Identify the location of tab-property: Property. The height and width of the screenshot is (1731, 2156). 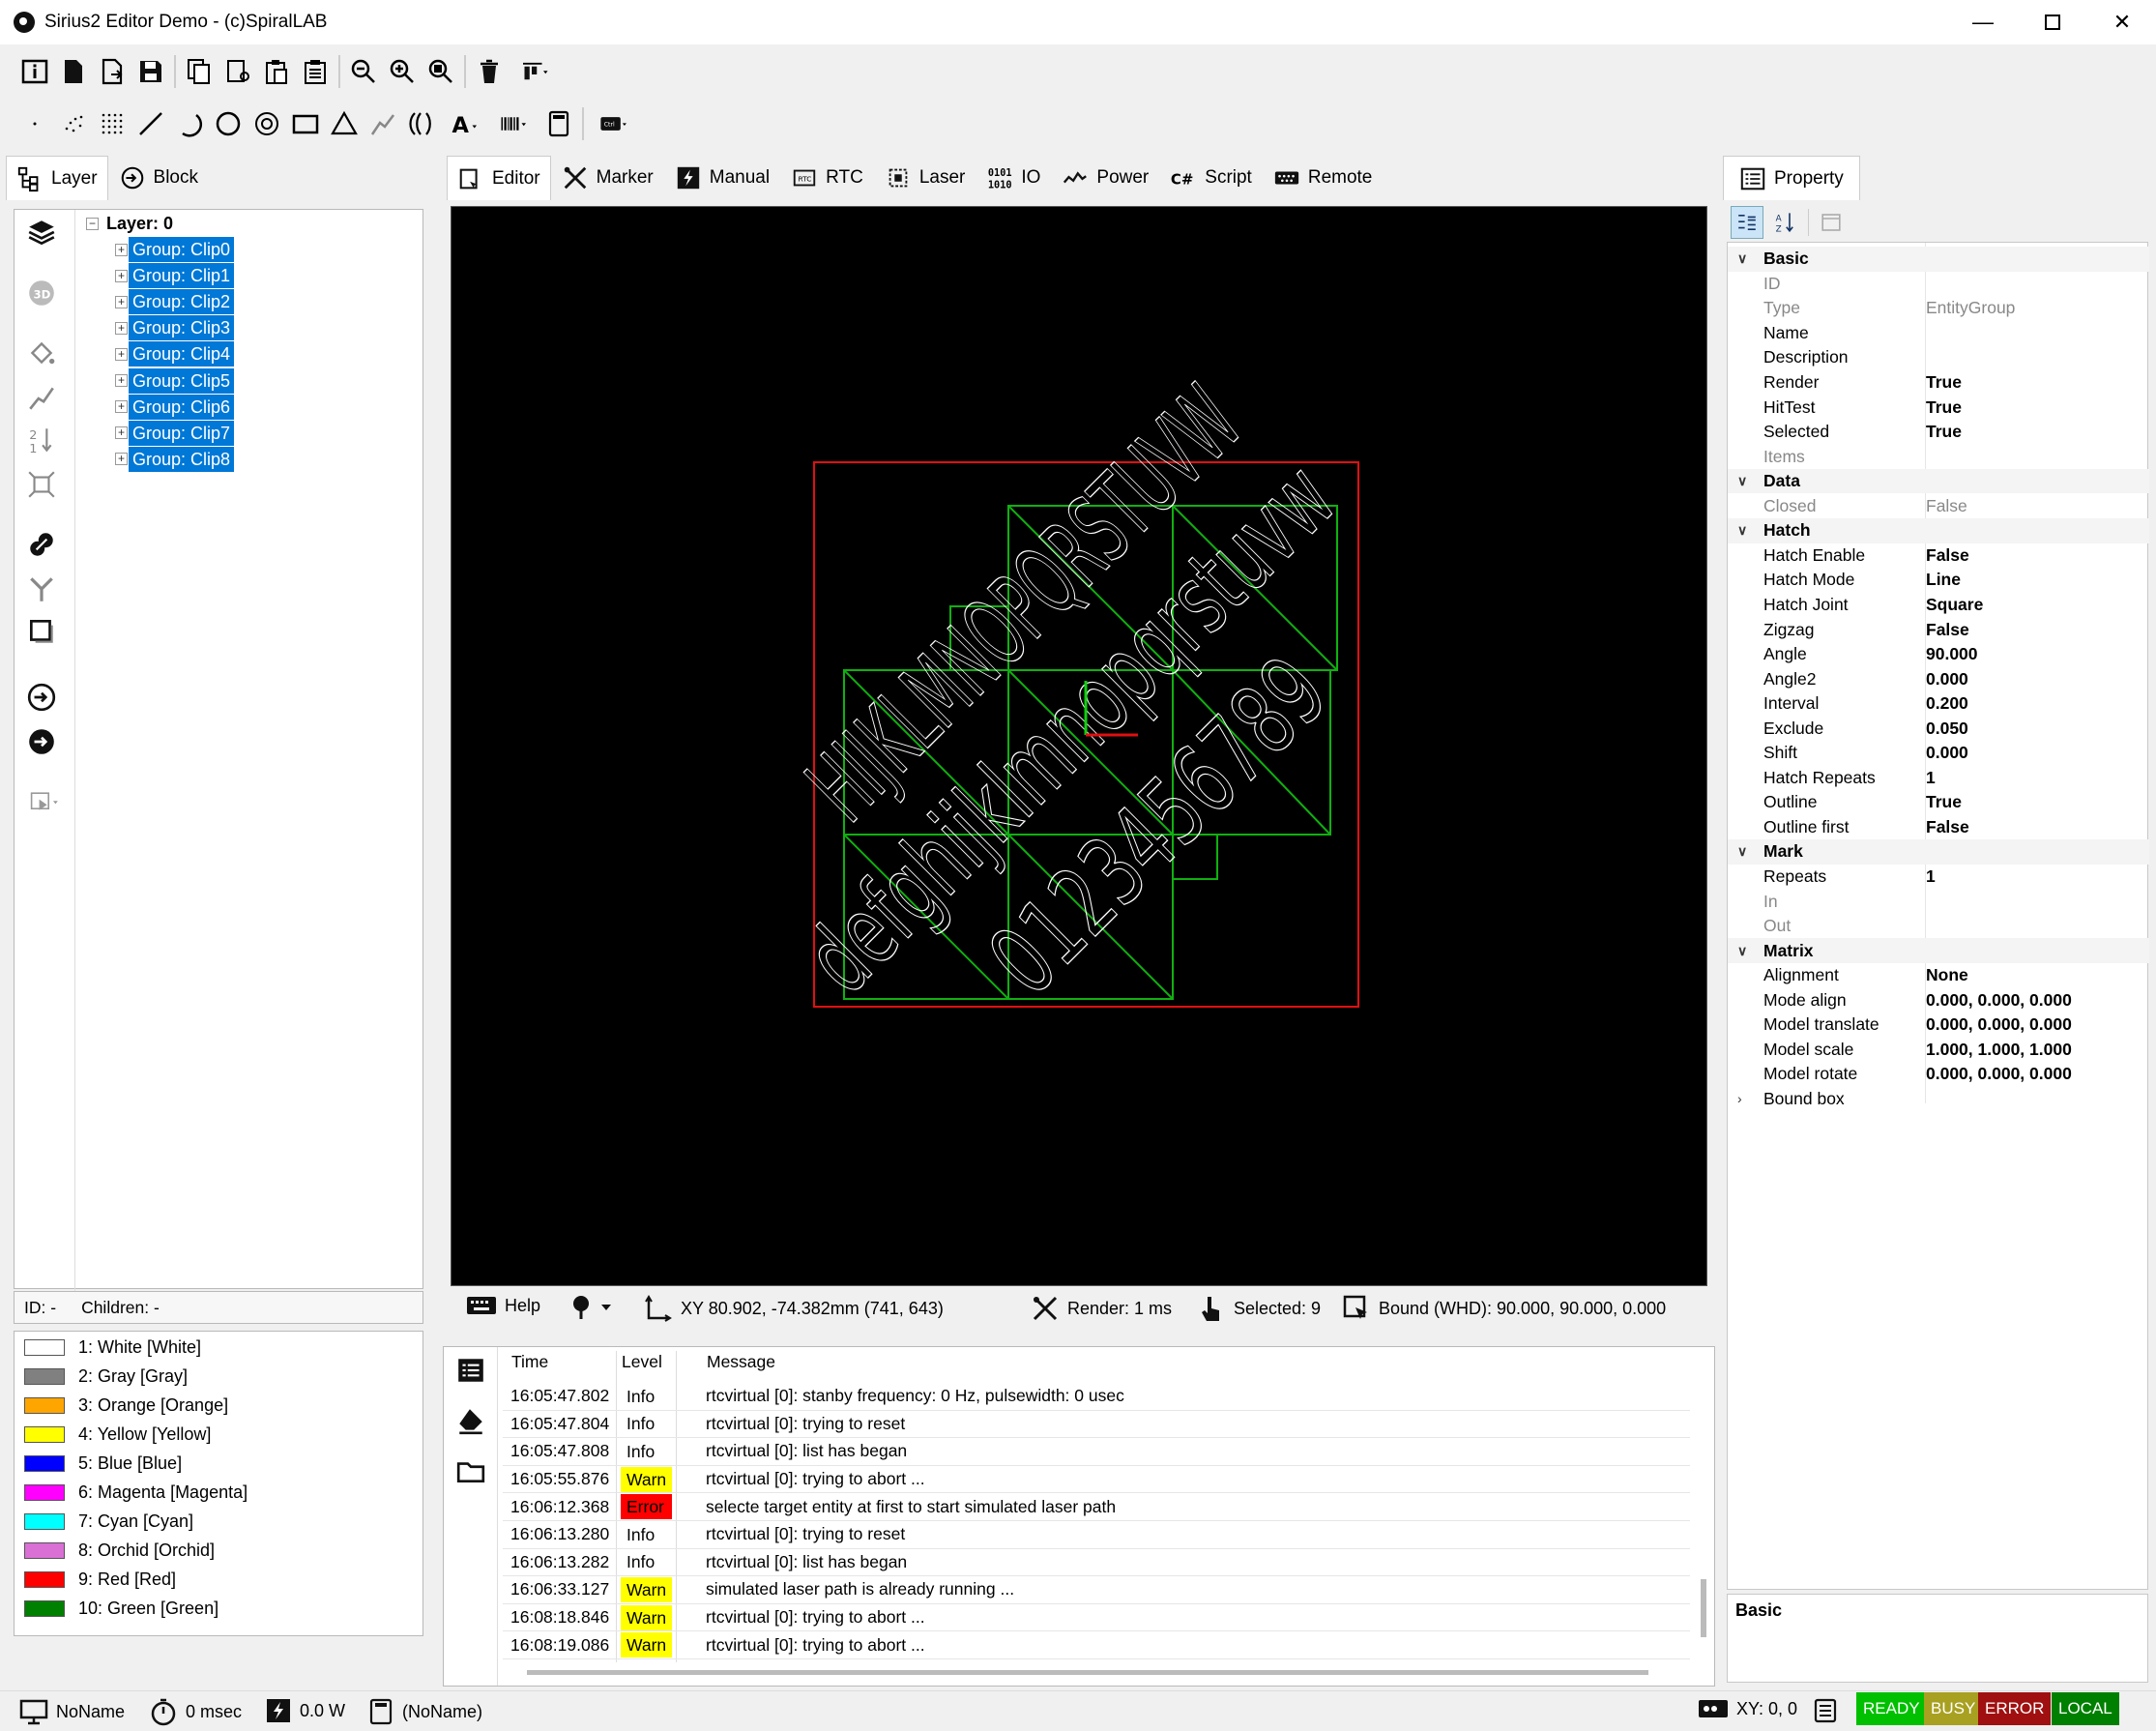
(1791, 178).